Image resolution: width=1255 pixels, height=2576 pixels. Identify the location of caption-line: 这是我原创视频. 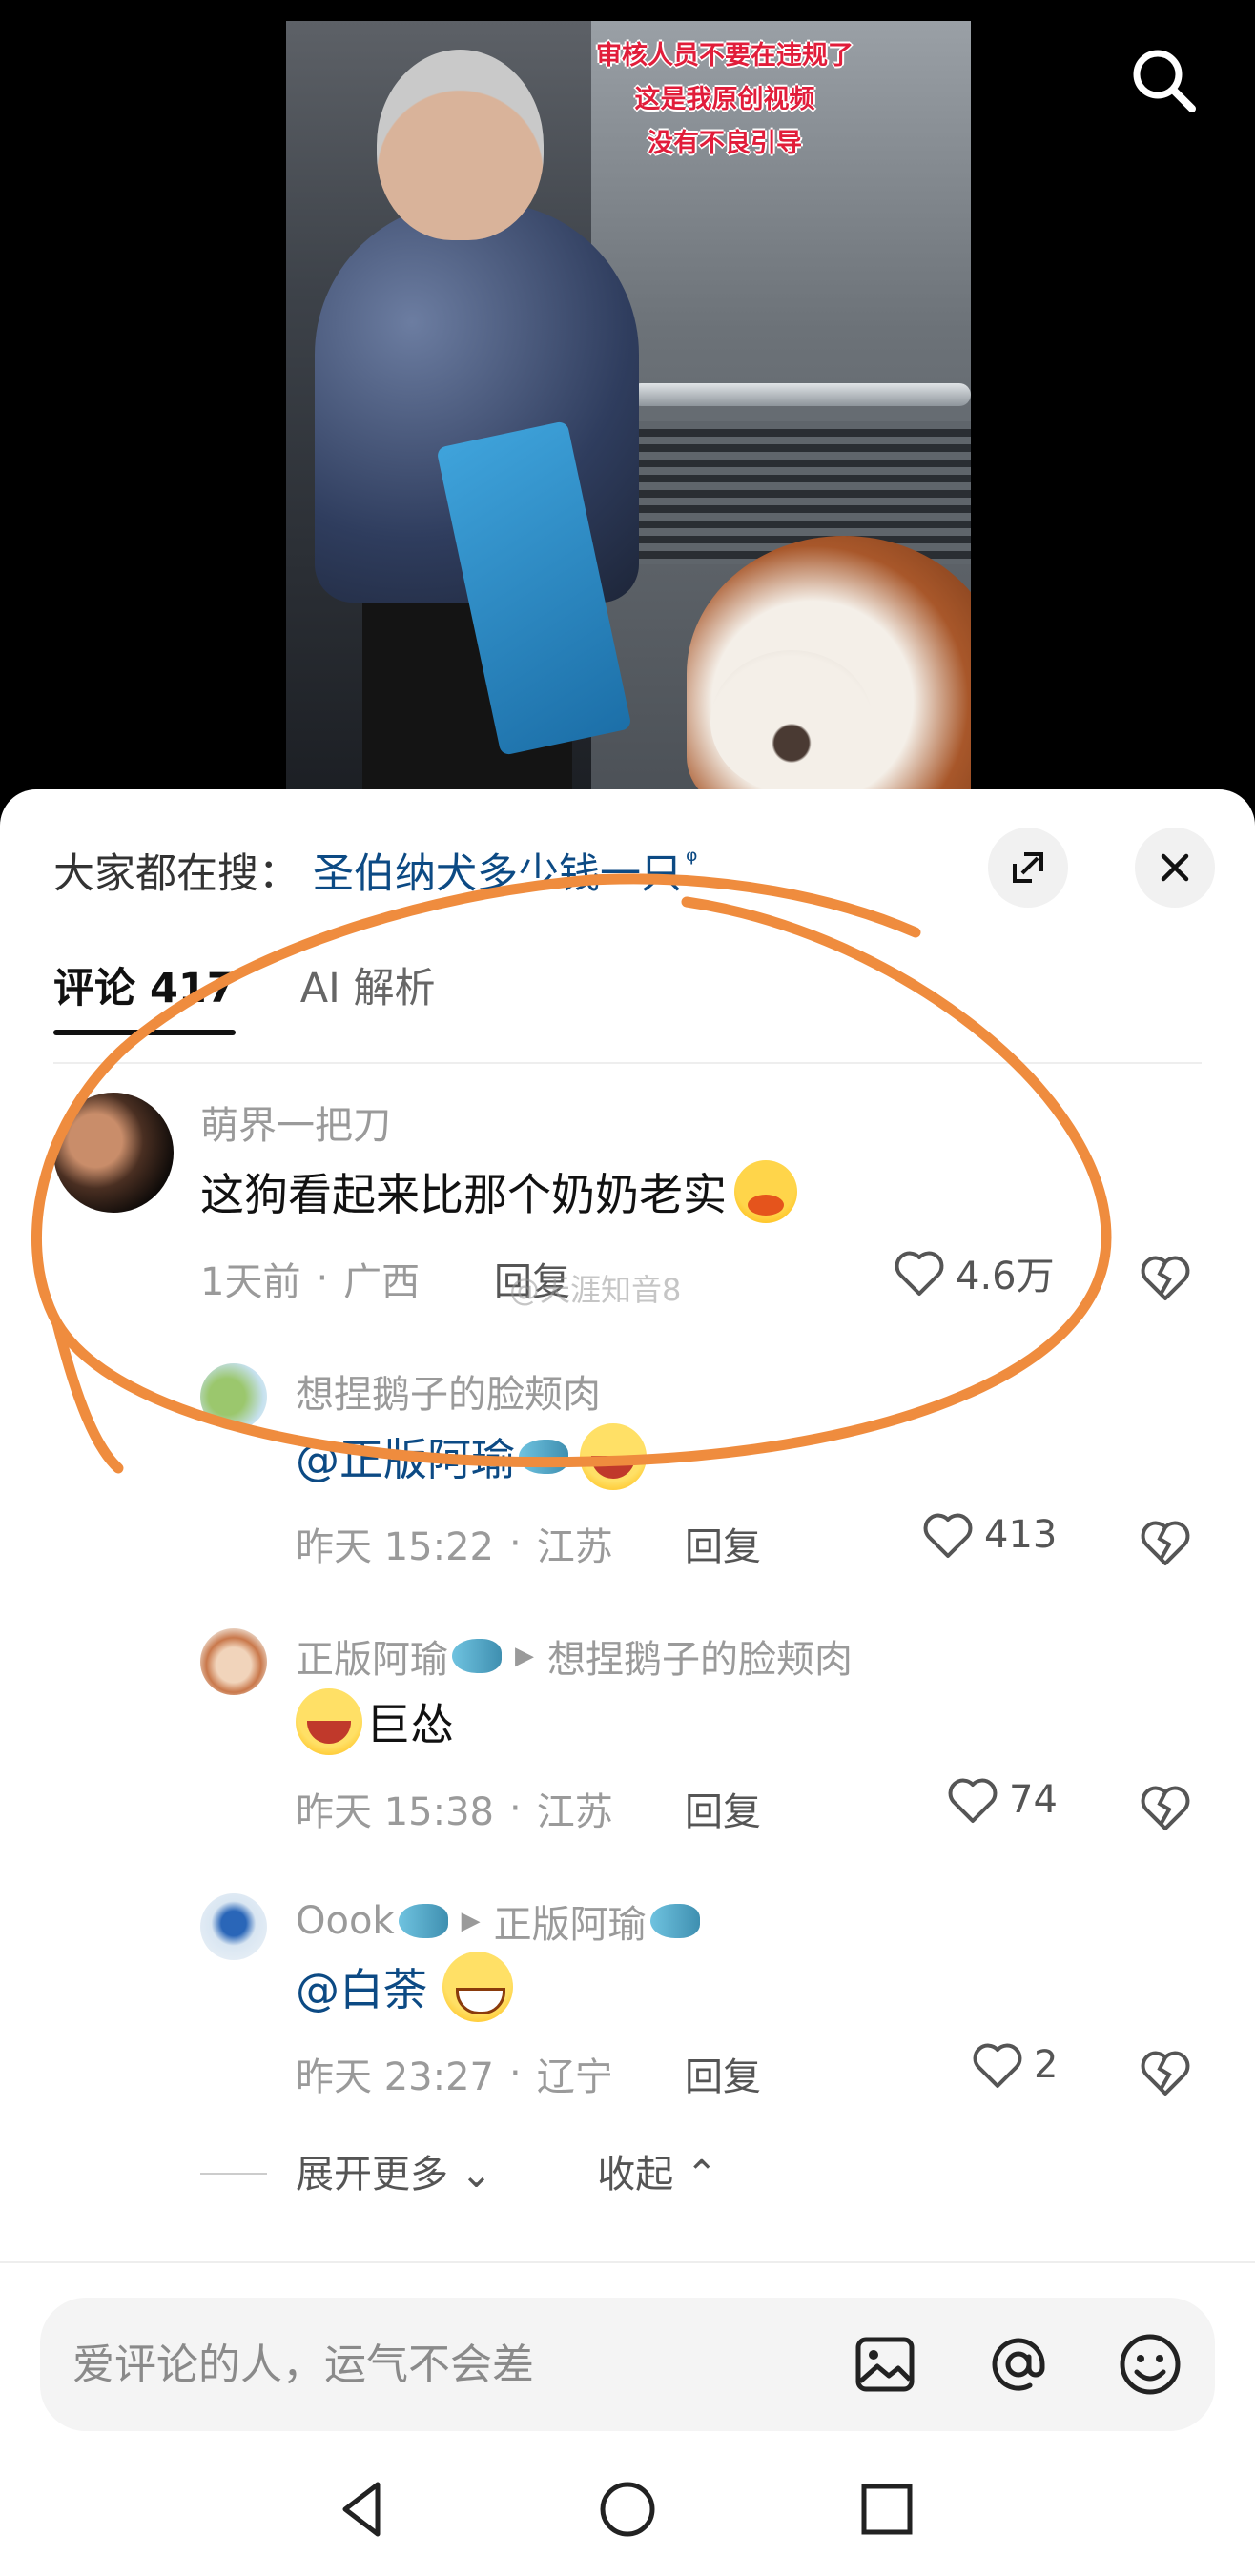
(724, 99).